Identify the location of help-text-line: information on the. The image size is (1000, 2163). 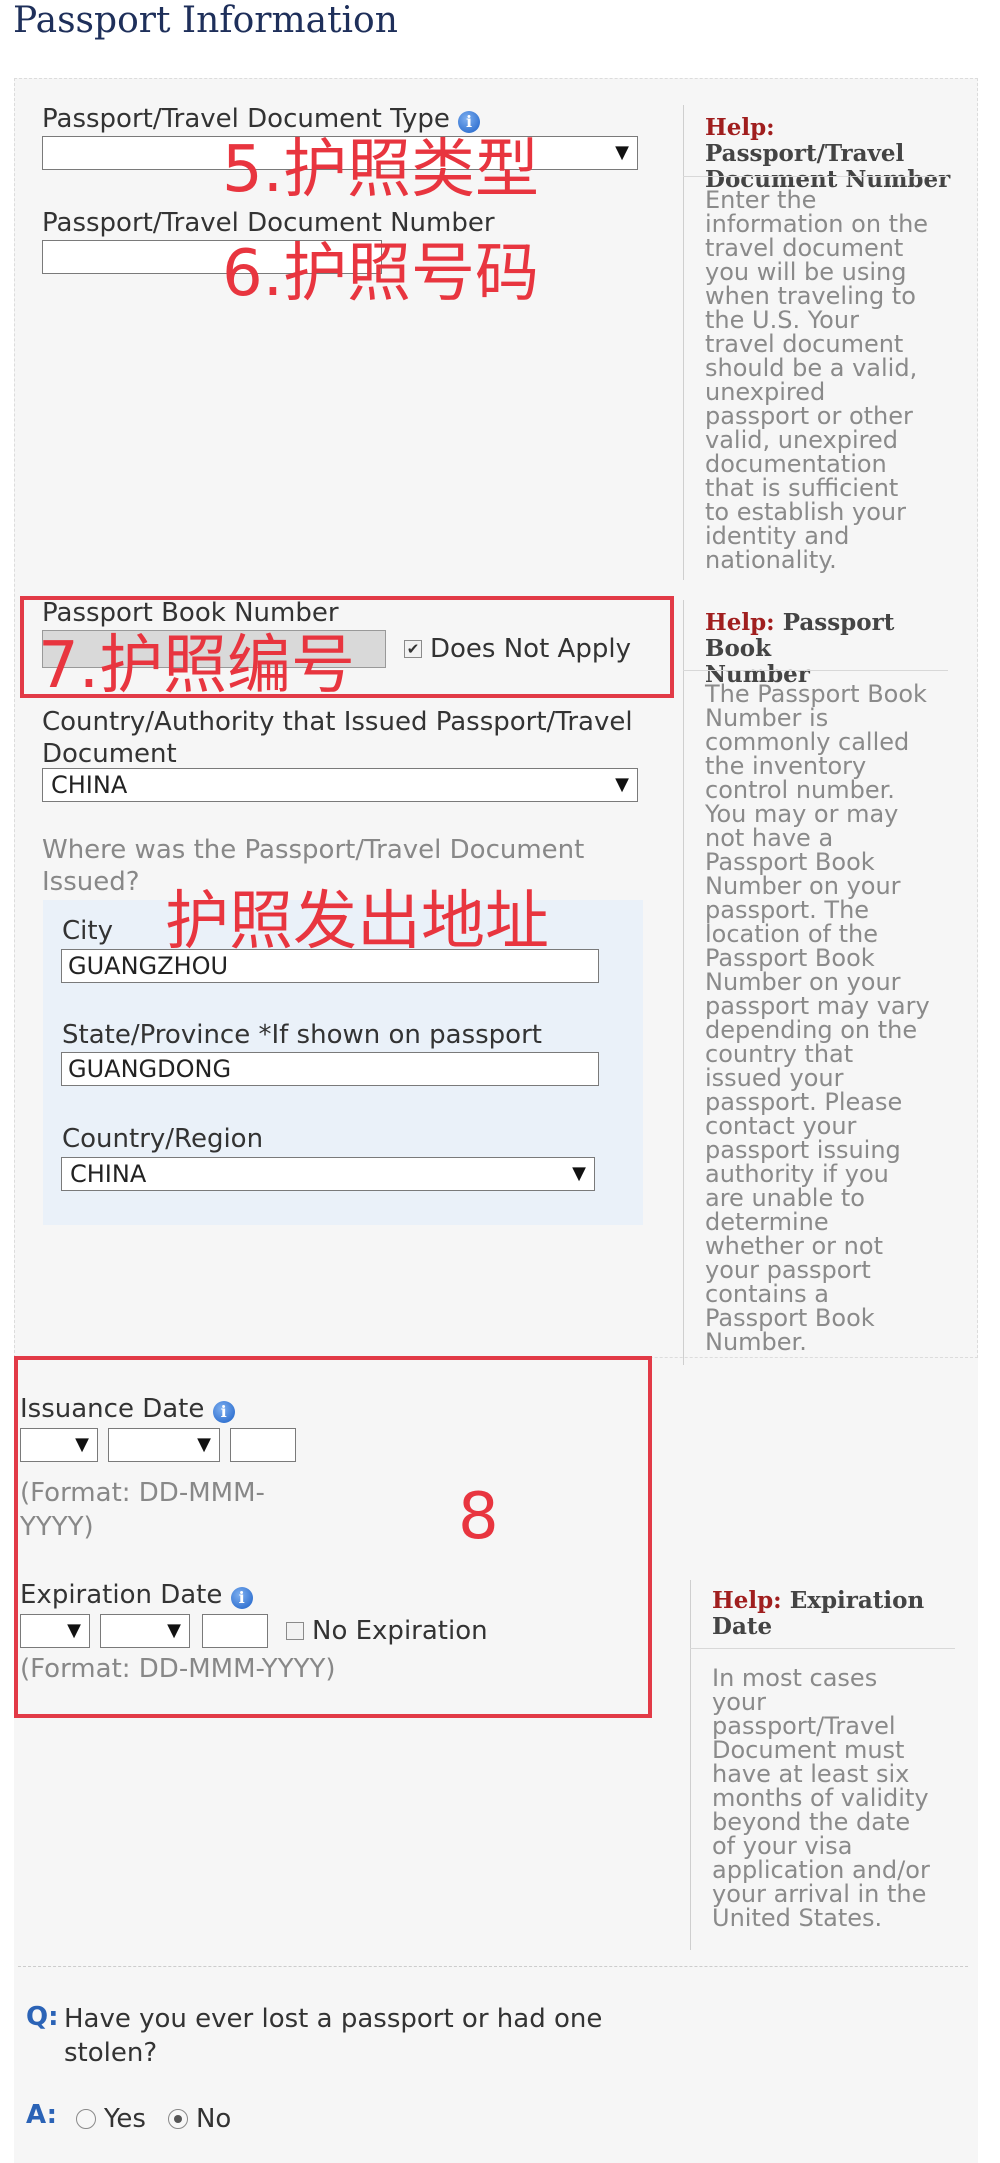
(817, 224).